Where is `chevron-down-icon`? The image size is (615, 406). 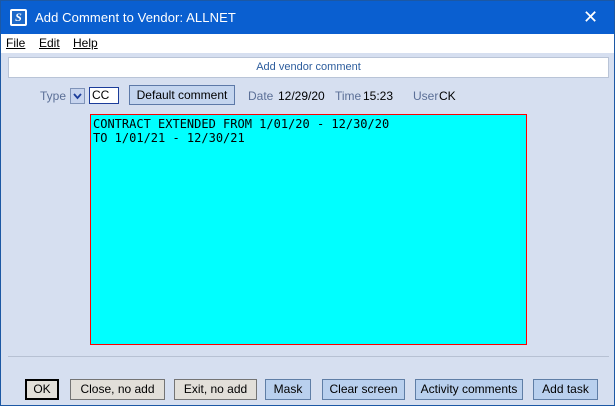
chevron-down-icon is located at coordinates (77, 96).